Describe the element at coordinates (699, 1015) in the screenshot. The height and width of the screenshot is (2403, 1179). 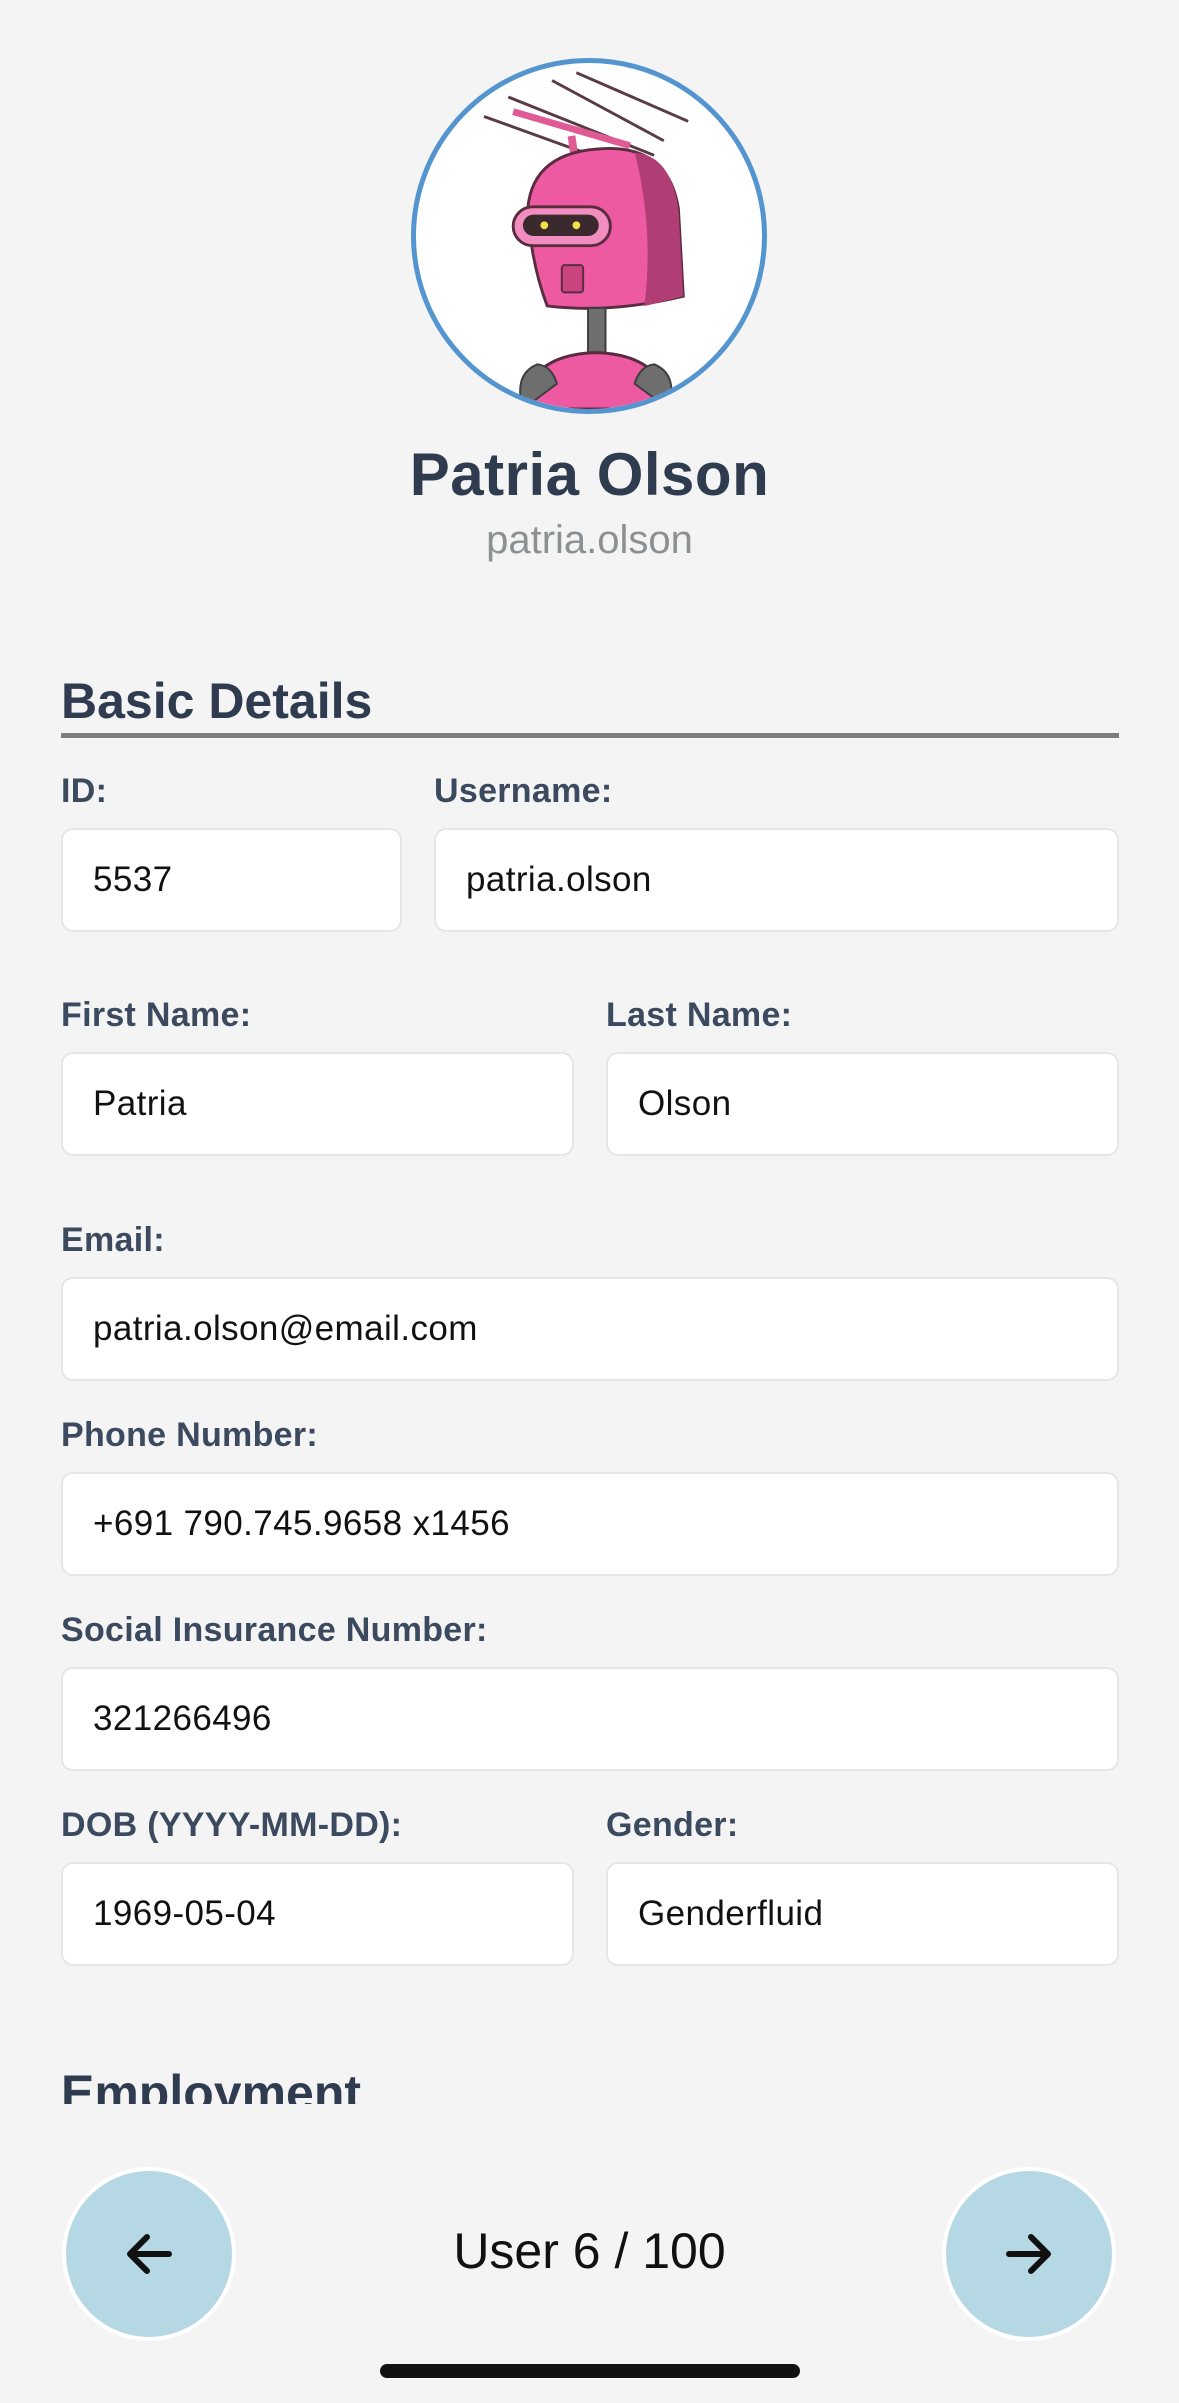
I see `last-name-label: Last Name:` at that location.